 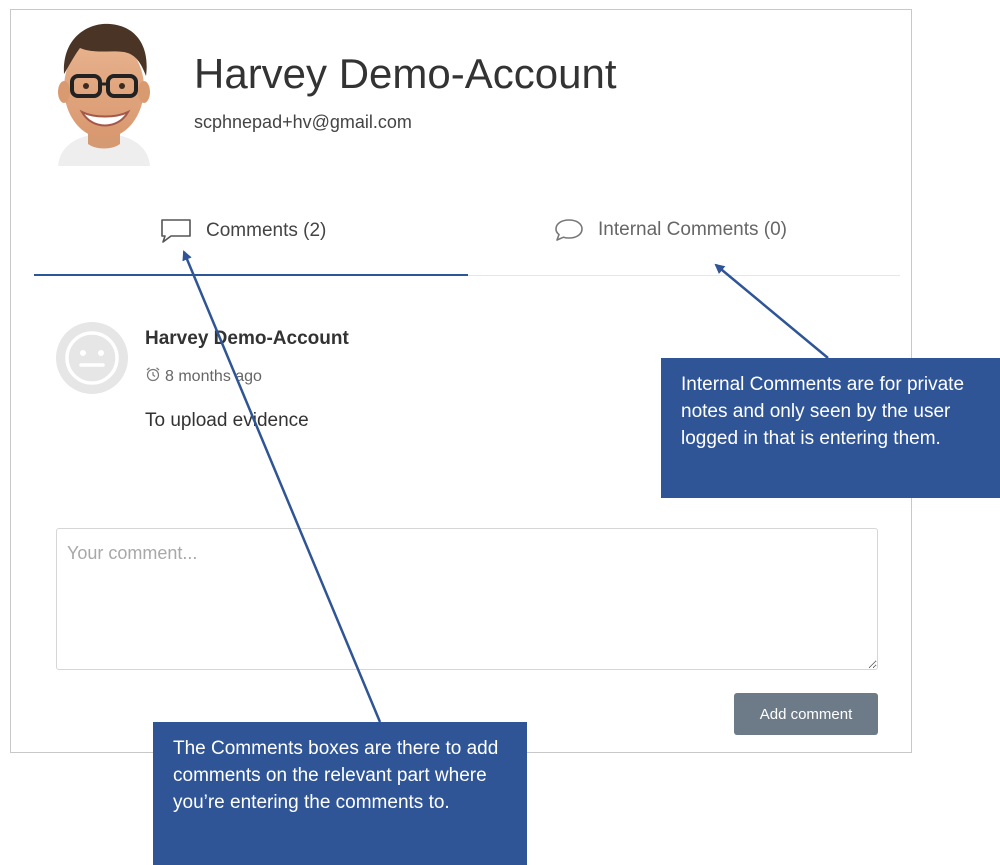 What do you see at coordinates (569, 230) in the screenshot?
I see `chat-bubble-icon` at bounding box center [569, 230].